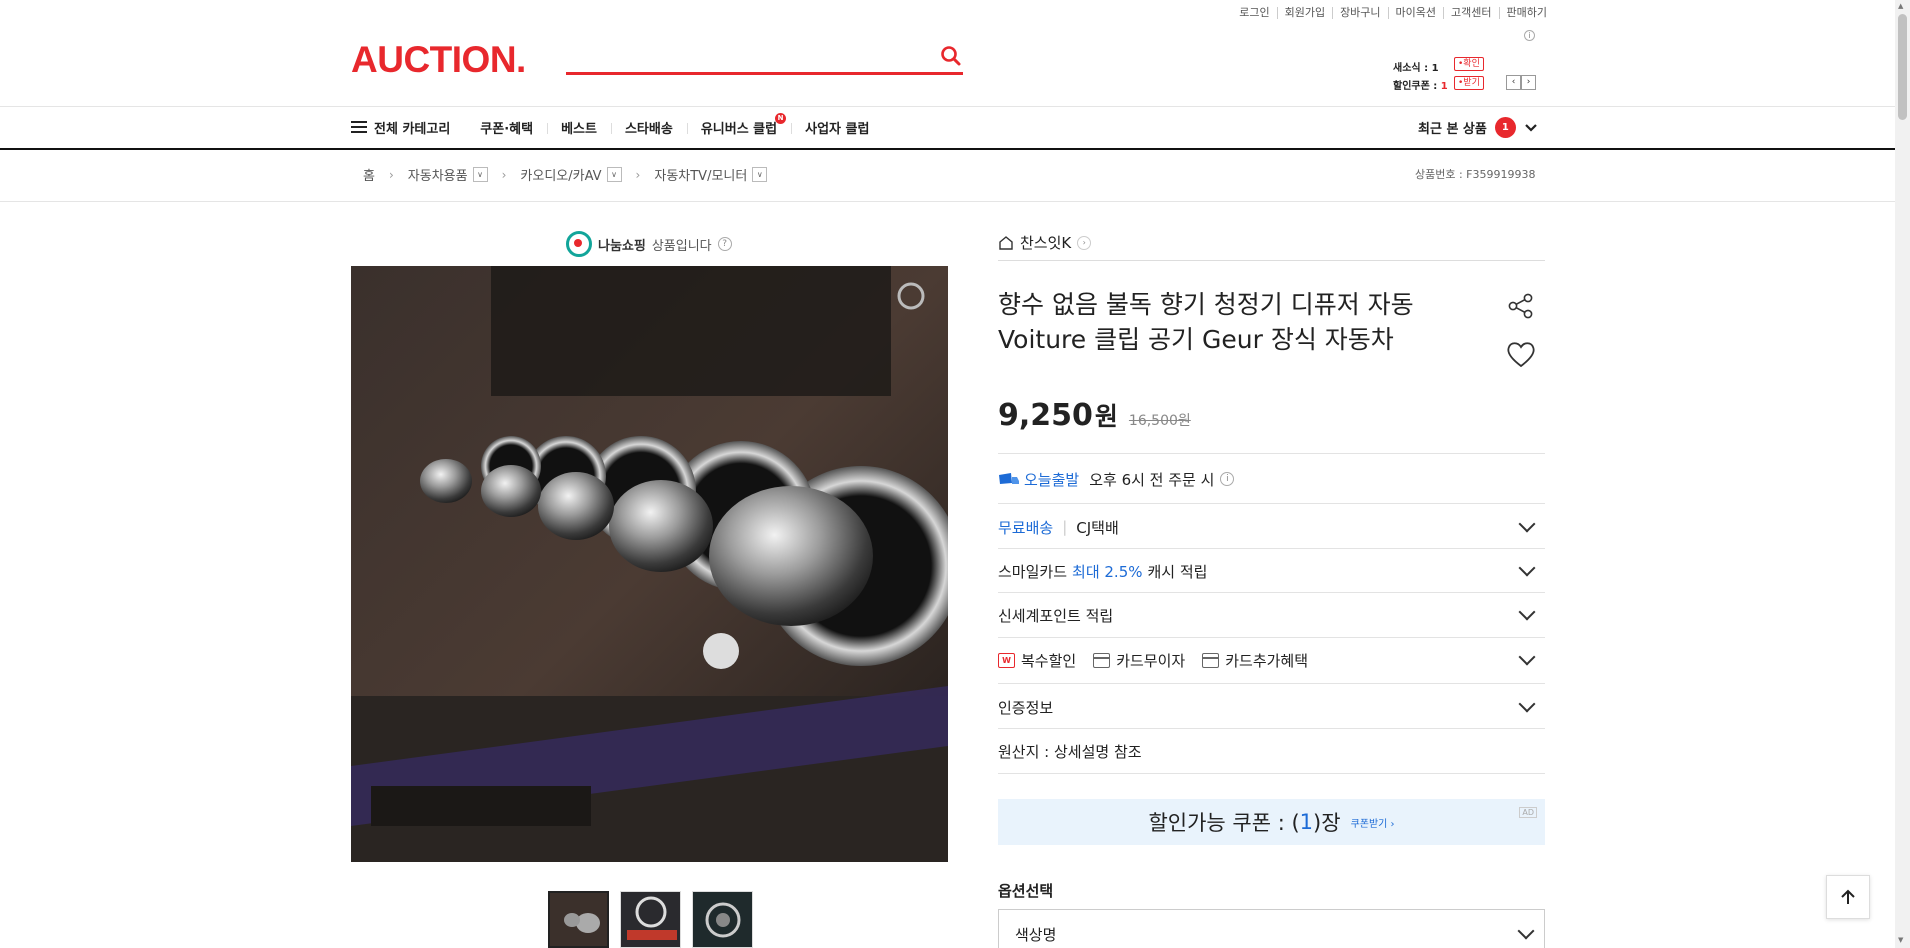  What do you see at coordinates (1513, 82) in the screenshot?
I see `mini-prev-button: ‹` at bounding box center [1513, 82].